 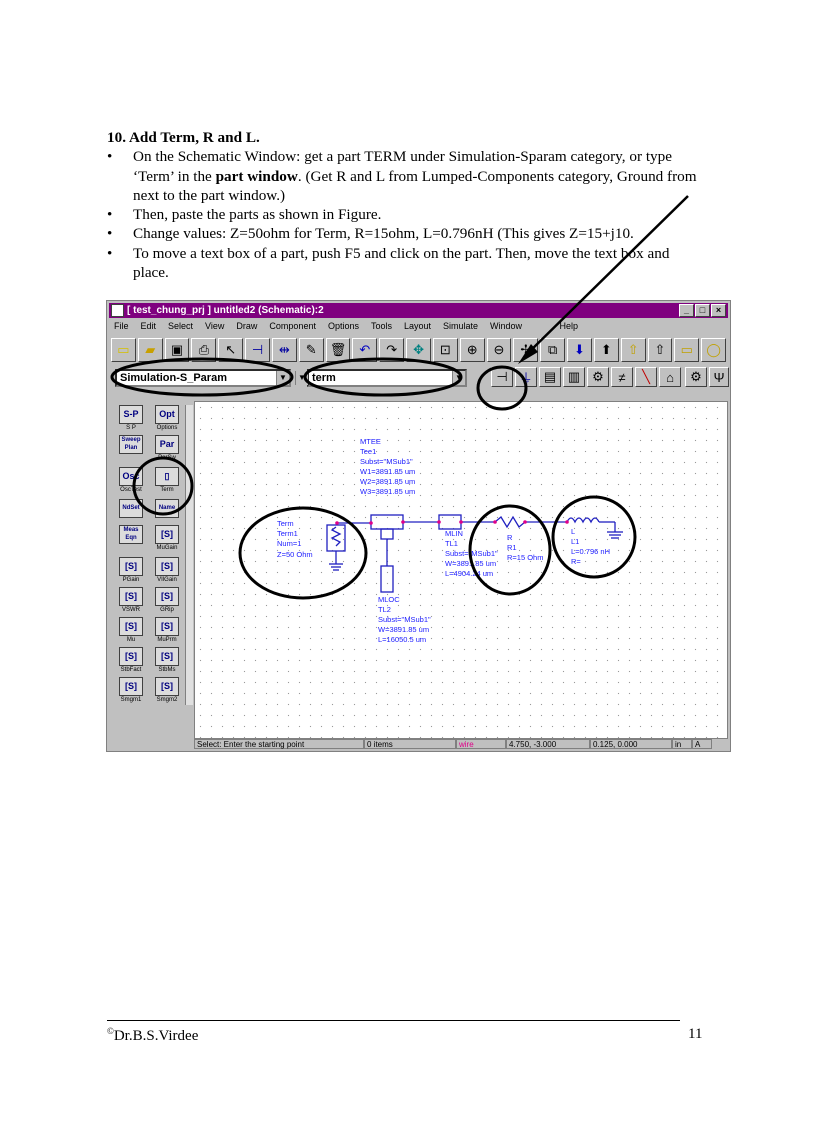 I want to click on annotation-circle-part-window, so click(x=383, y=377).